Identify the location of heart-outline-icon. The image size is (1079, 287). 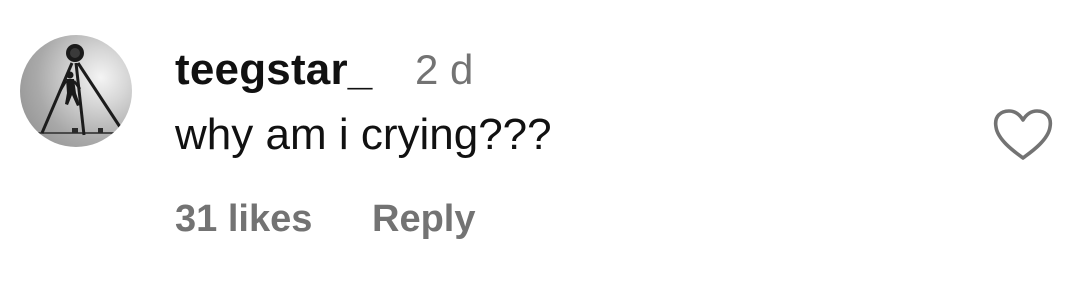
(1023, 134).